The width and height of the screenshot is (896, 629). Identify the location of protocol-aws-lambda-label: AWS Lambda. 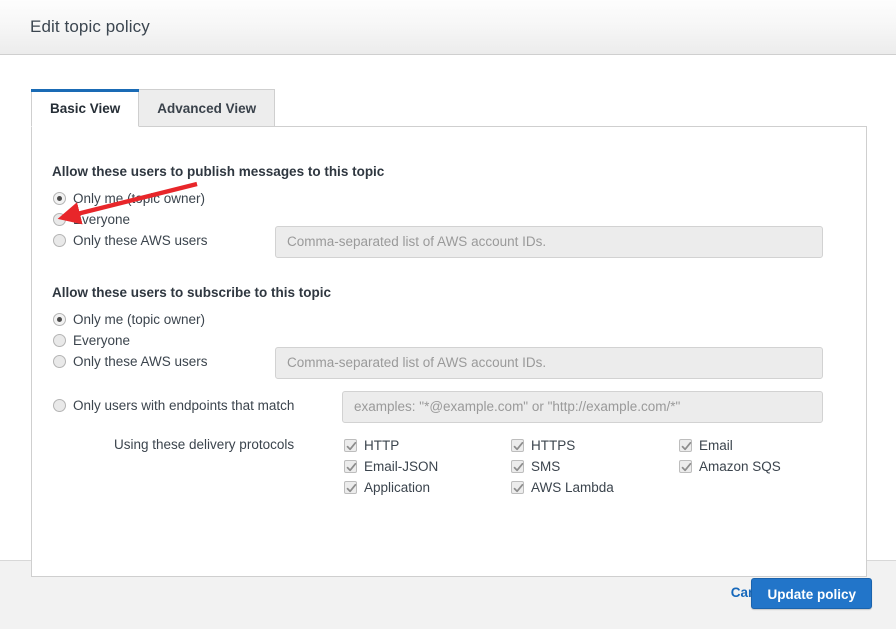
(572, 487).